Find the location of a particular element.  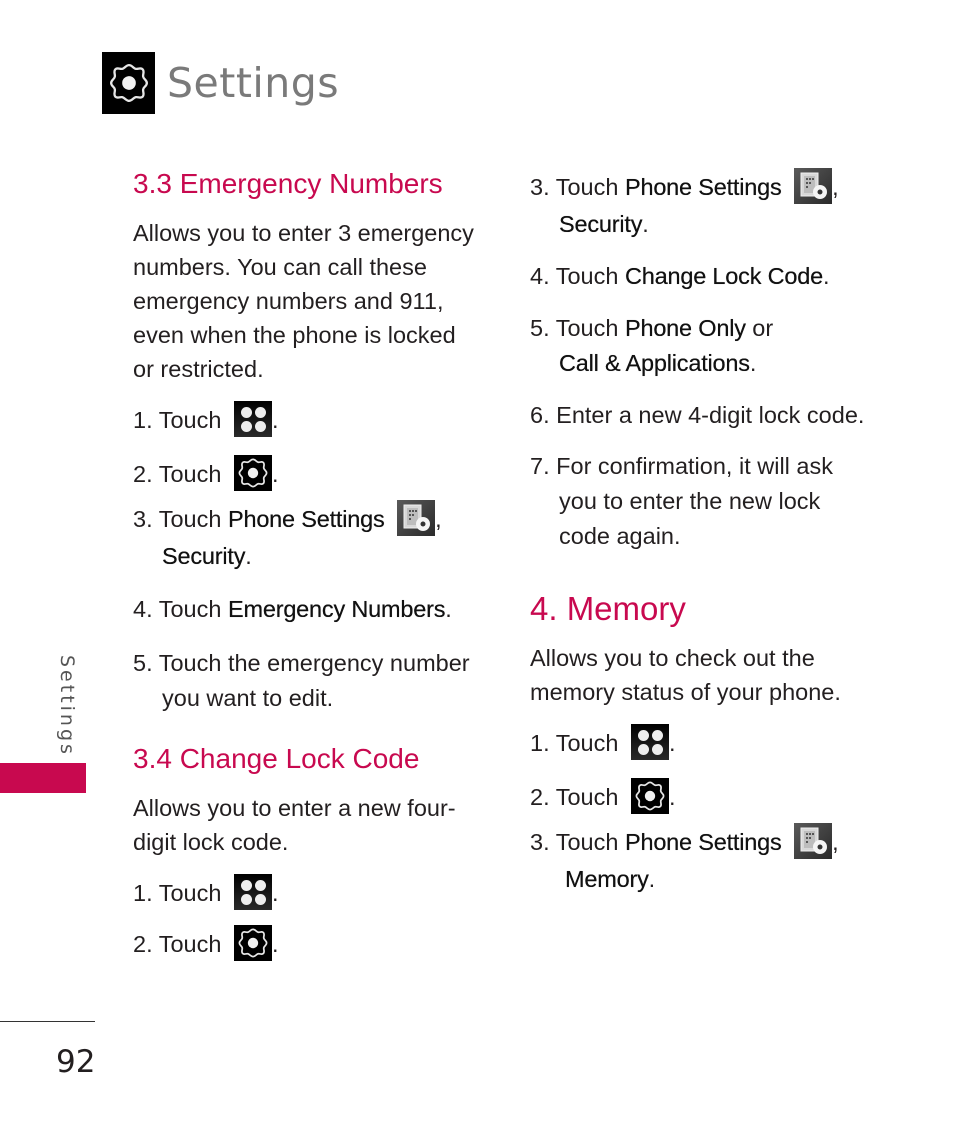

side-section-tab is located at coordinates (43, 778).